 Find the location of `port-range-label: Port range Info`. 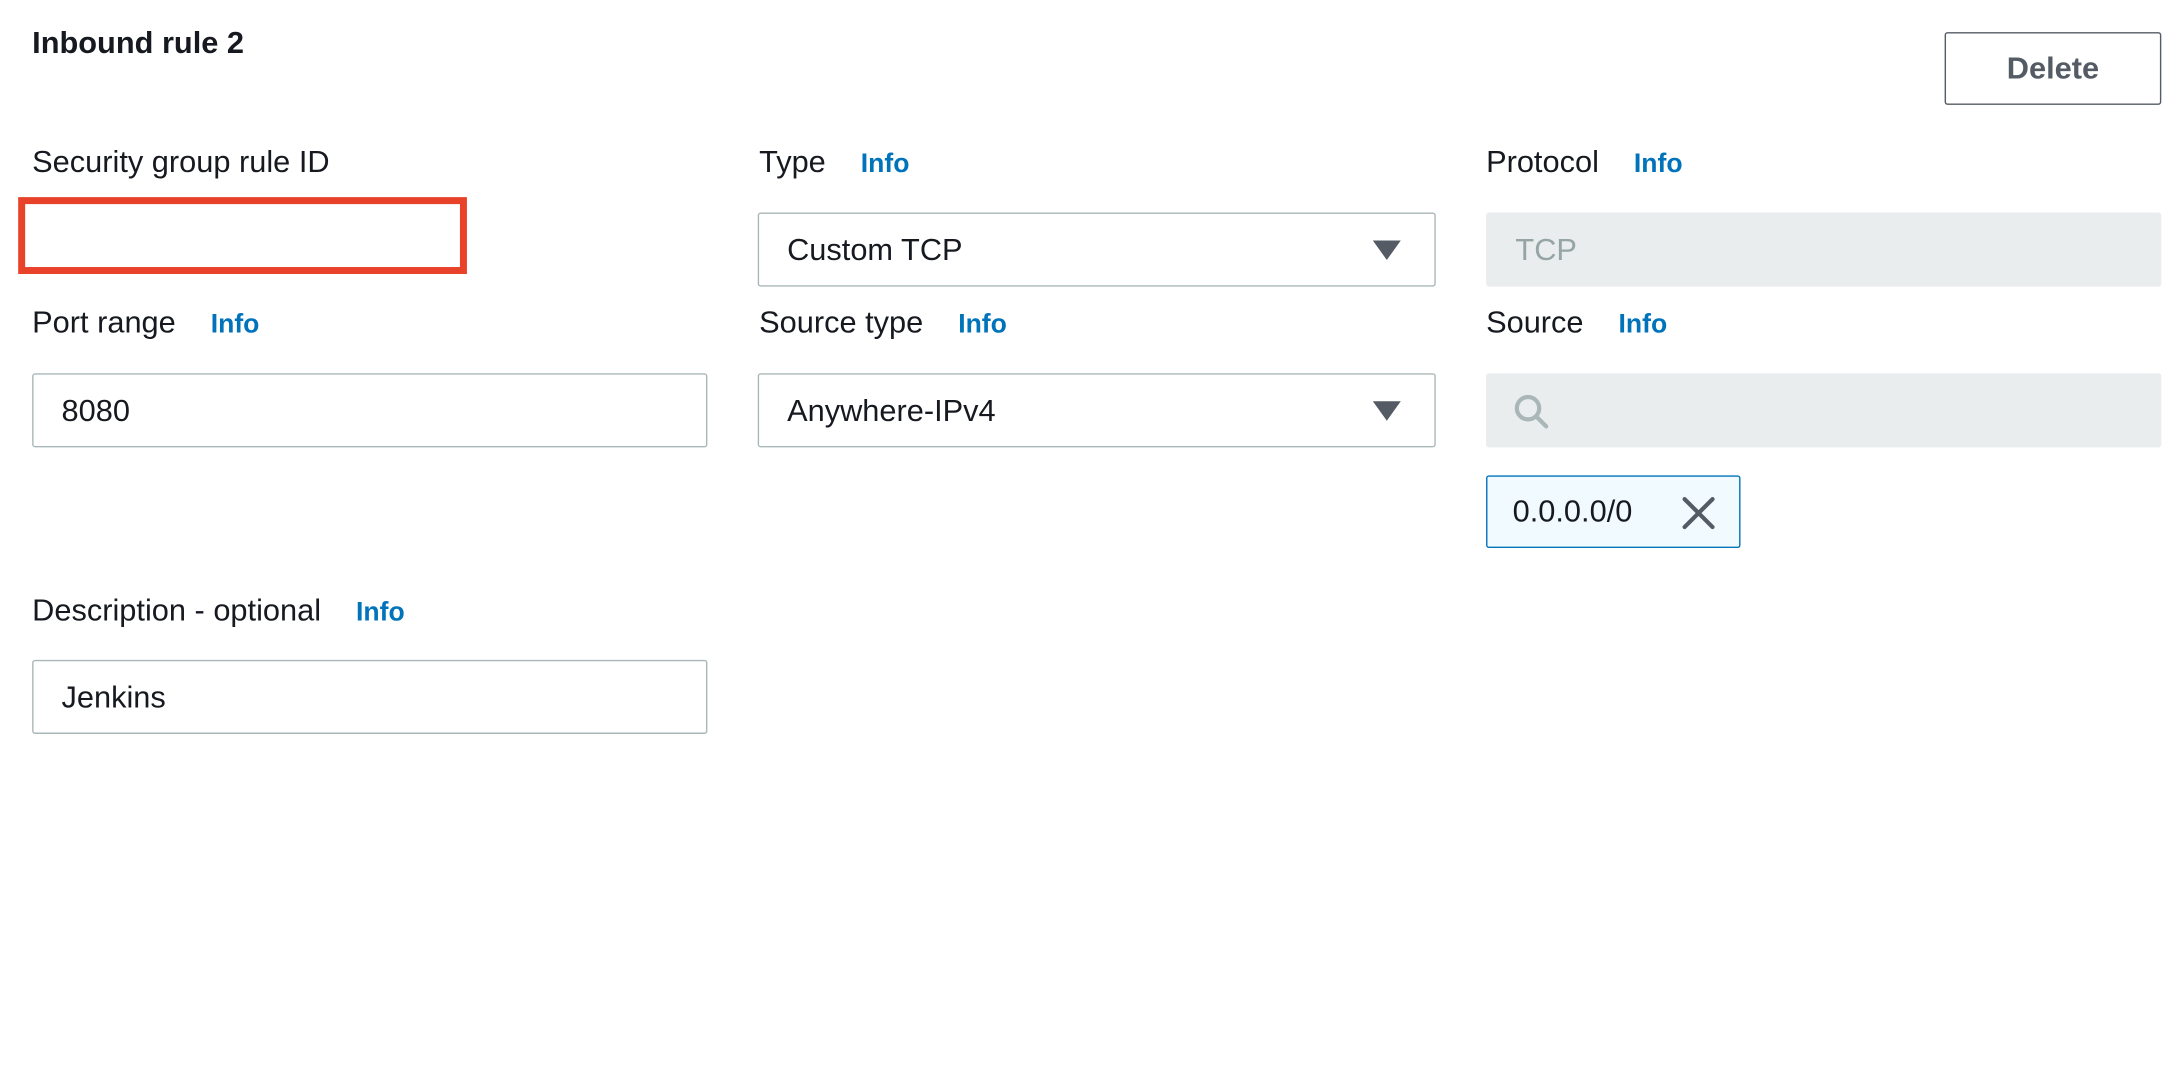

port-range-label: Port range Info is located at coordinates (145, 323).